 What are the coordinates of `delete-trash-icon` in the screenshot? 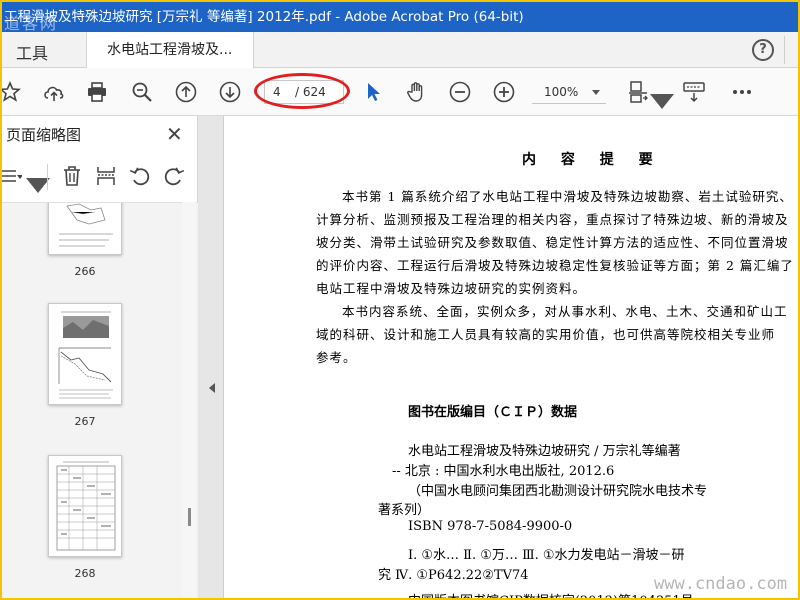 It's located at (72, 176).